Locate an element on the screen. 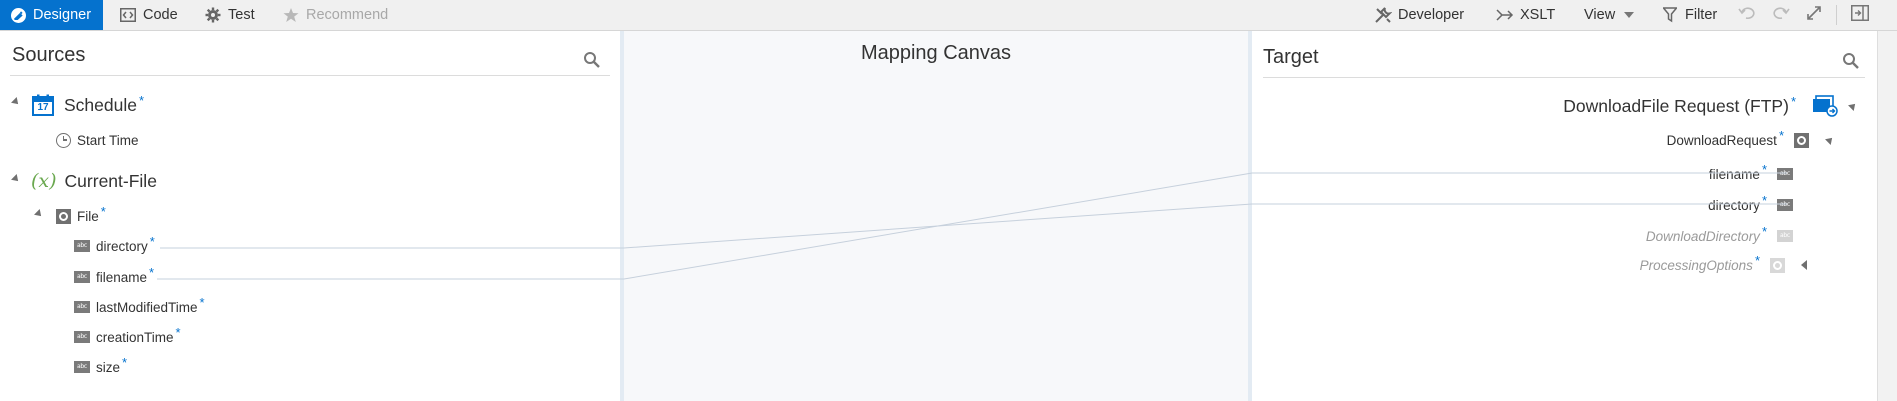  field-label: ProcessingOptions is located at coordinates (1696, 265).